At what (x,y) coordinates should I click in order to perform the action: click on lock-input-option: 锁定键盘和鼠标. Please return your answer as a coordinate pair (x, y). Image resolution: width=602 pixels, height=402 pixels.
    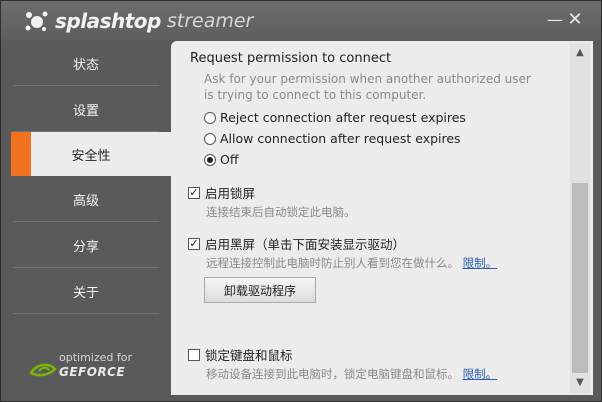
    Looking at the image, I should click on (240, 354).